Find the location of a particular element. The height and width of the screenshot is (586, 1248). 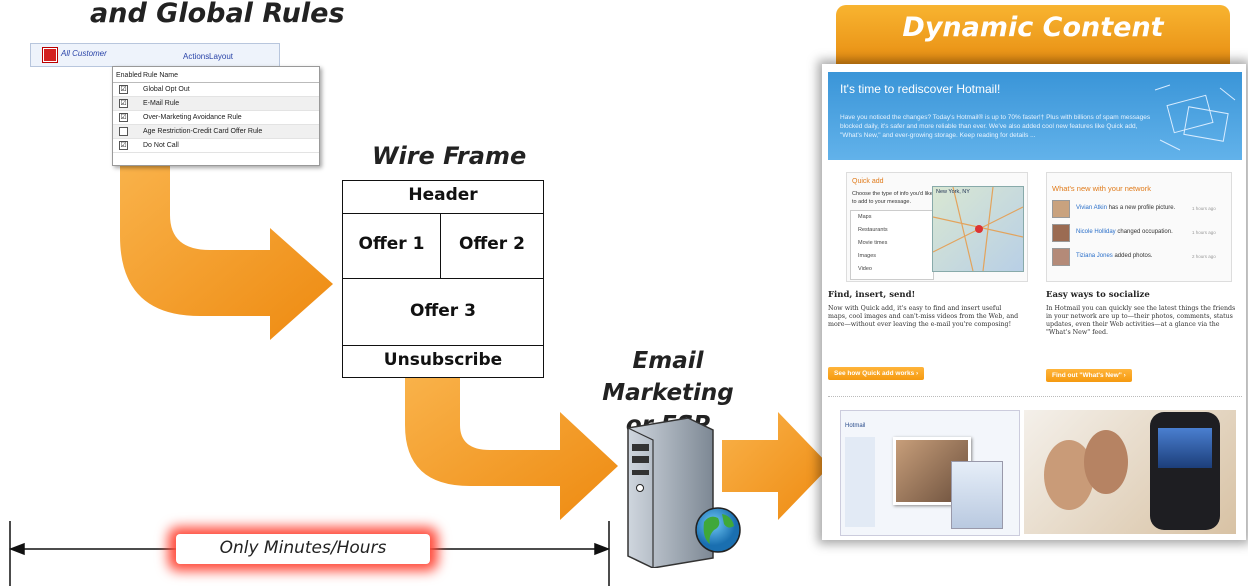

news-item: Tiziana Jones added photos. is located at coordinates (1114, 257).